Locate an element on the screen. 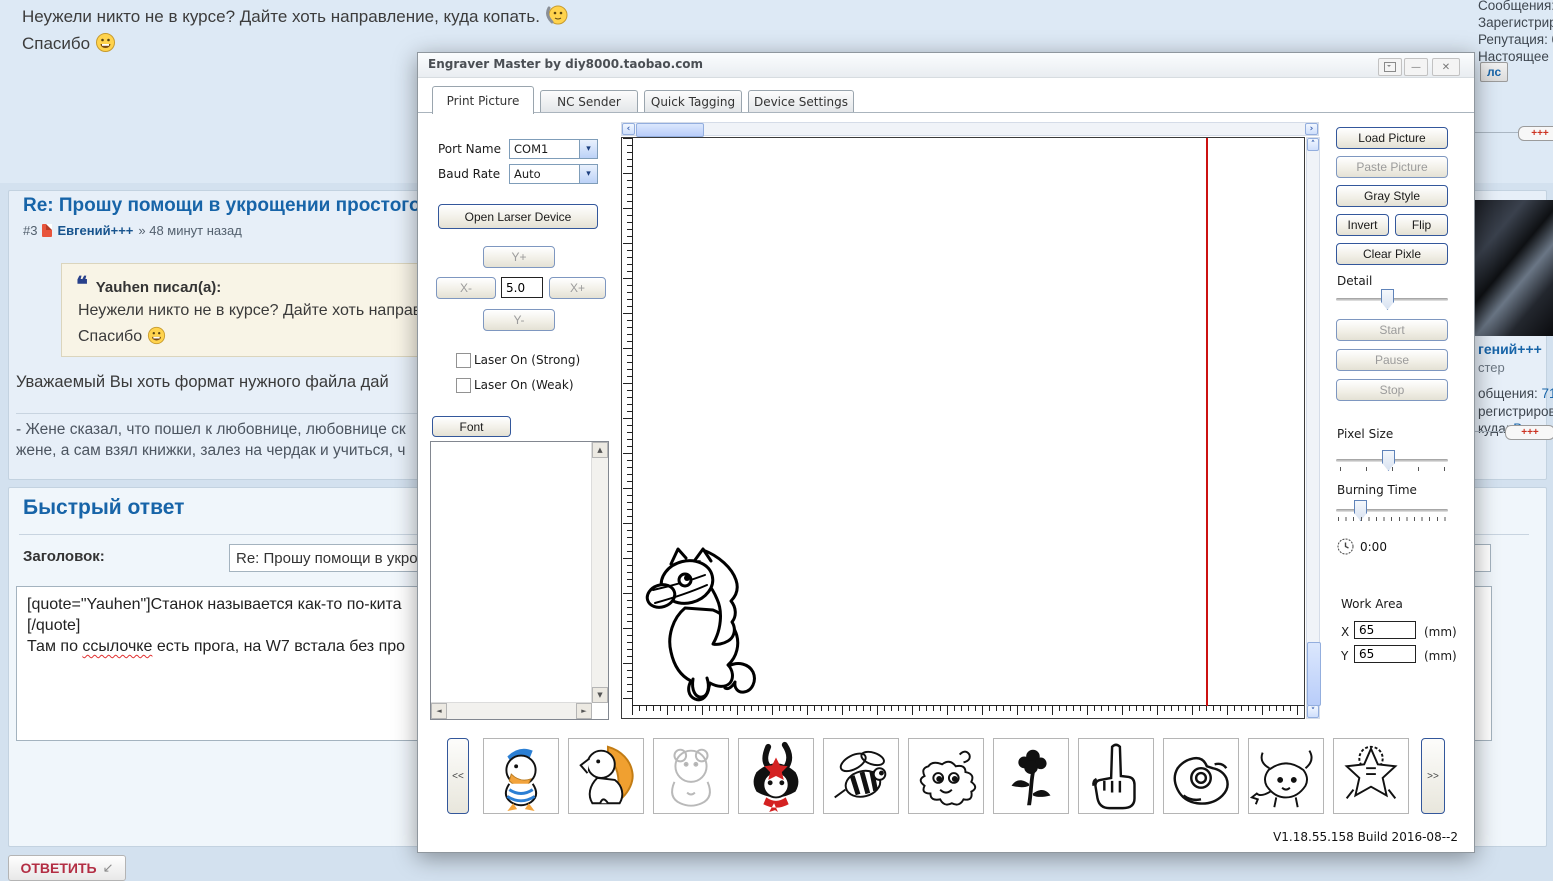 The width and height of the screenshot is (1553, 881). jog-y-minus-button: Y- is located at coordinates (519, 320).